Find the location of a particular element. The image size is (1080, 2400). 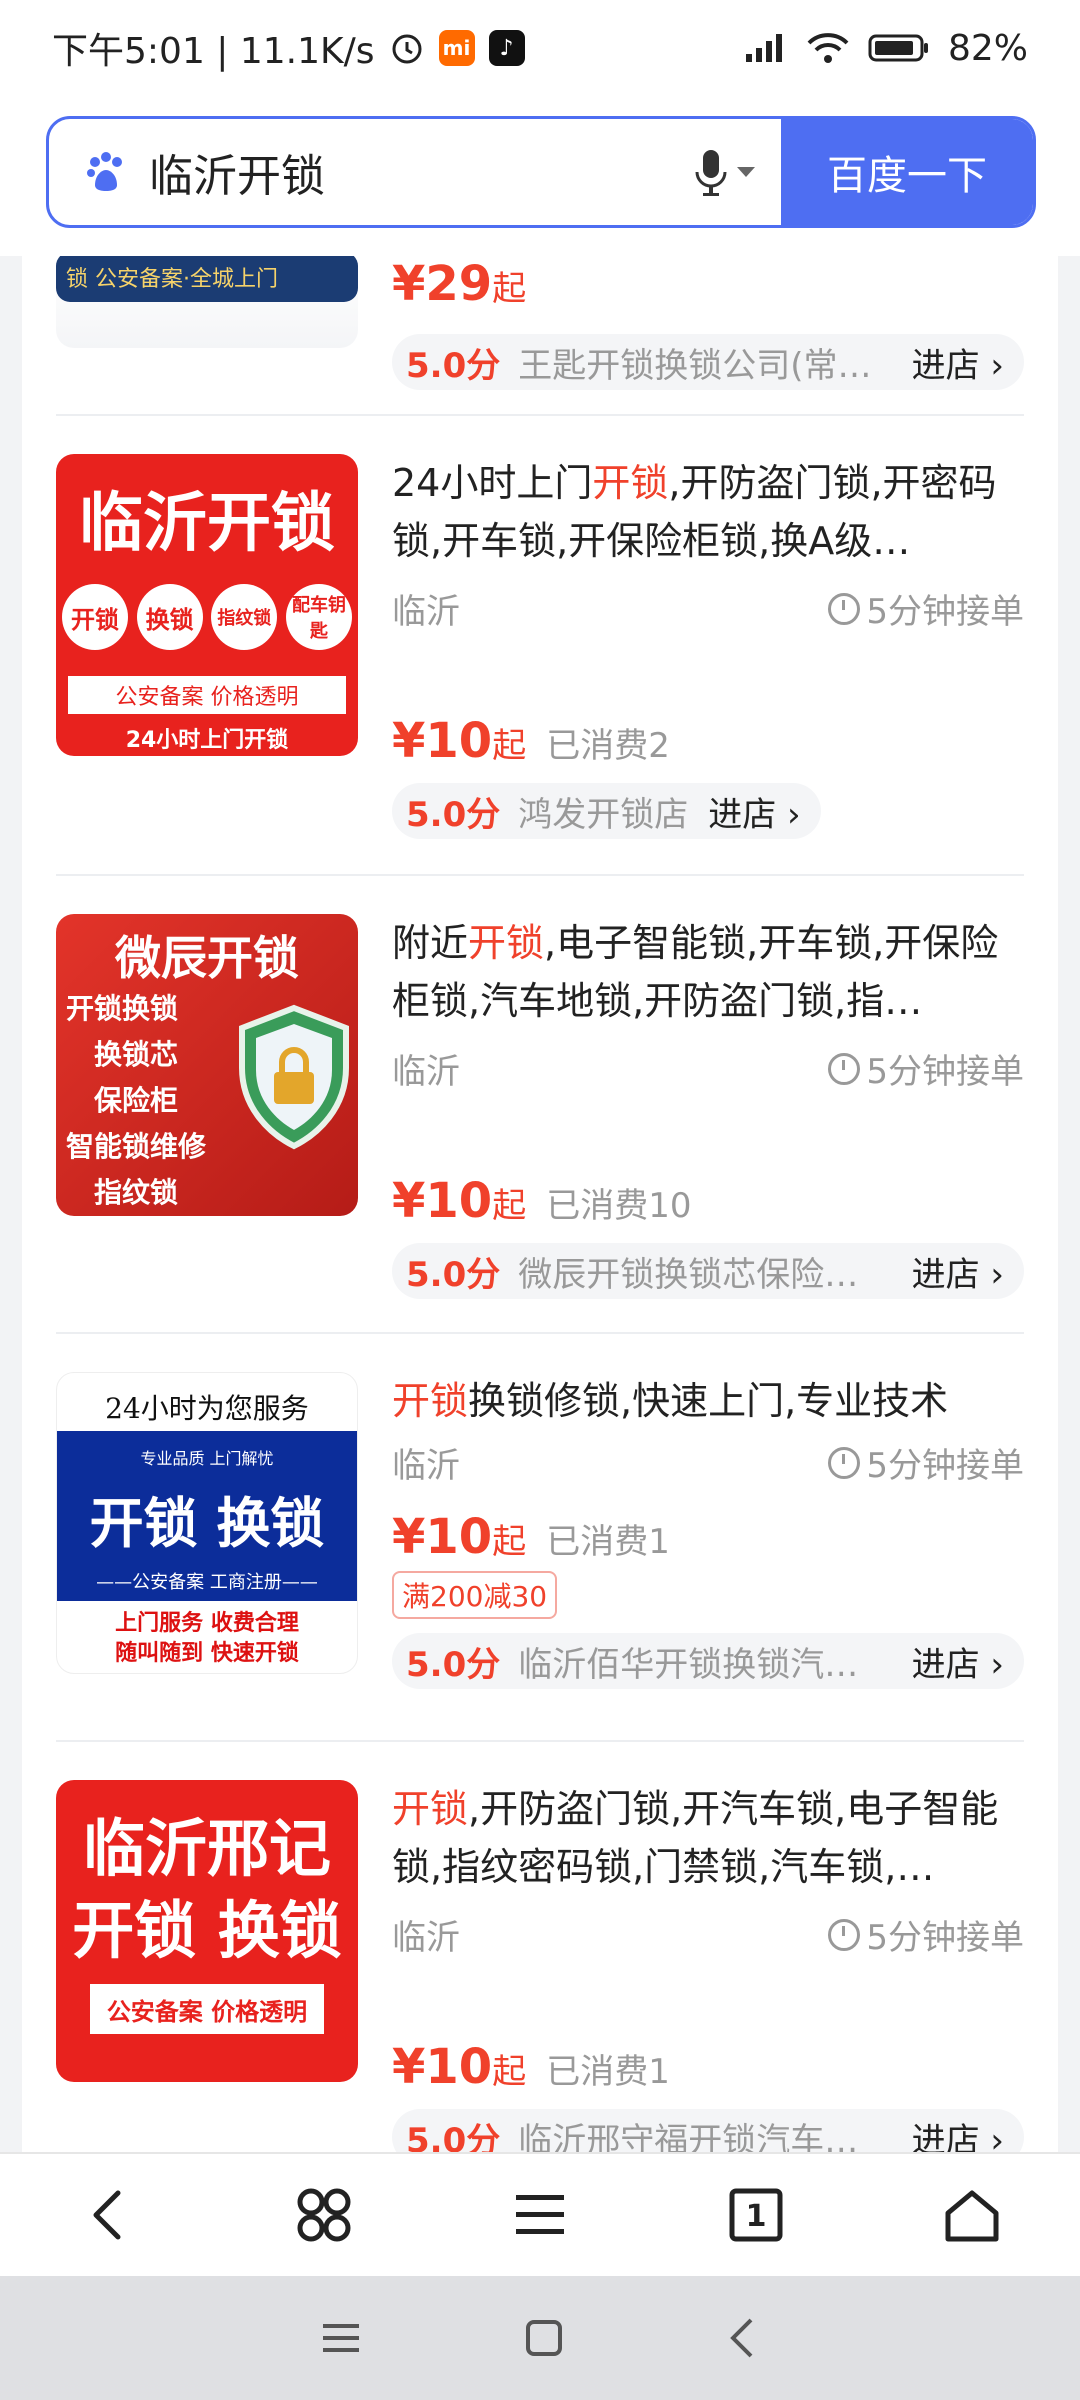

shop-thumbnail: 锁 公安备案·全城上门 is located at coordinates (207, 302).